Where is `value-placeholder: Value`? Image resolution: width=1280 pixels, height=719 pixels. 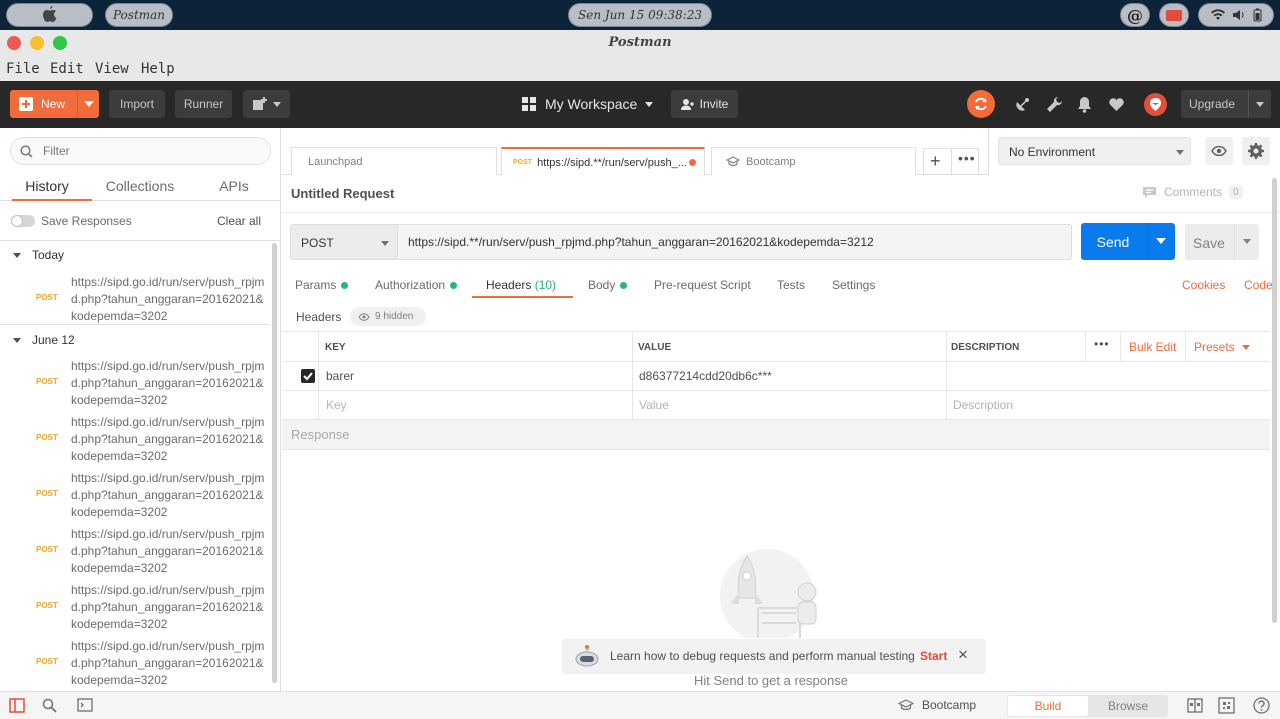 value-placeholder: Value is located at coordinates (654, 405).